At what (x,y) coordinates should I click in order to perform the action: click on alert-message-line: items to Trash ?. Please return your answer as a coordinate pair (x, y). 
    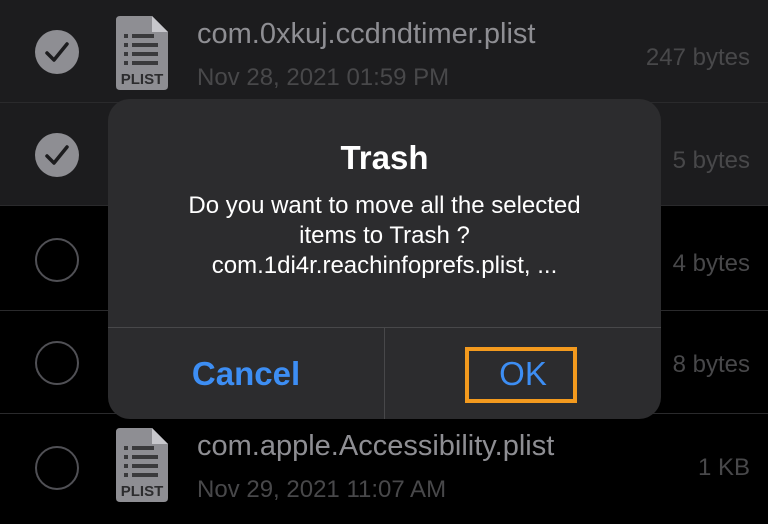
    Looking at the image, I should click on (384, 235).